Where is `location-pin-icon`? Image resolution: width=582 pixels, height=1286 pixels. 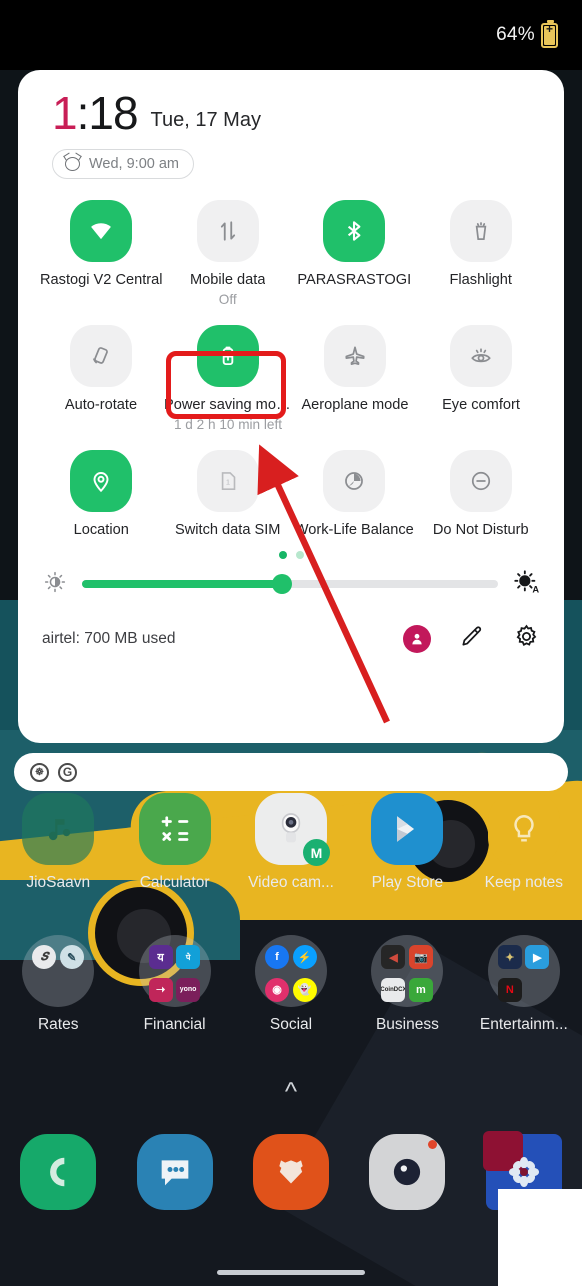
location-pin-icon is located at coordinates (101, 480).